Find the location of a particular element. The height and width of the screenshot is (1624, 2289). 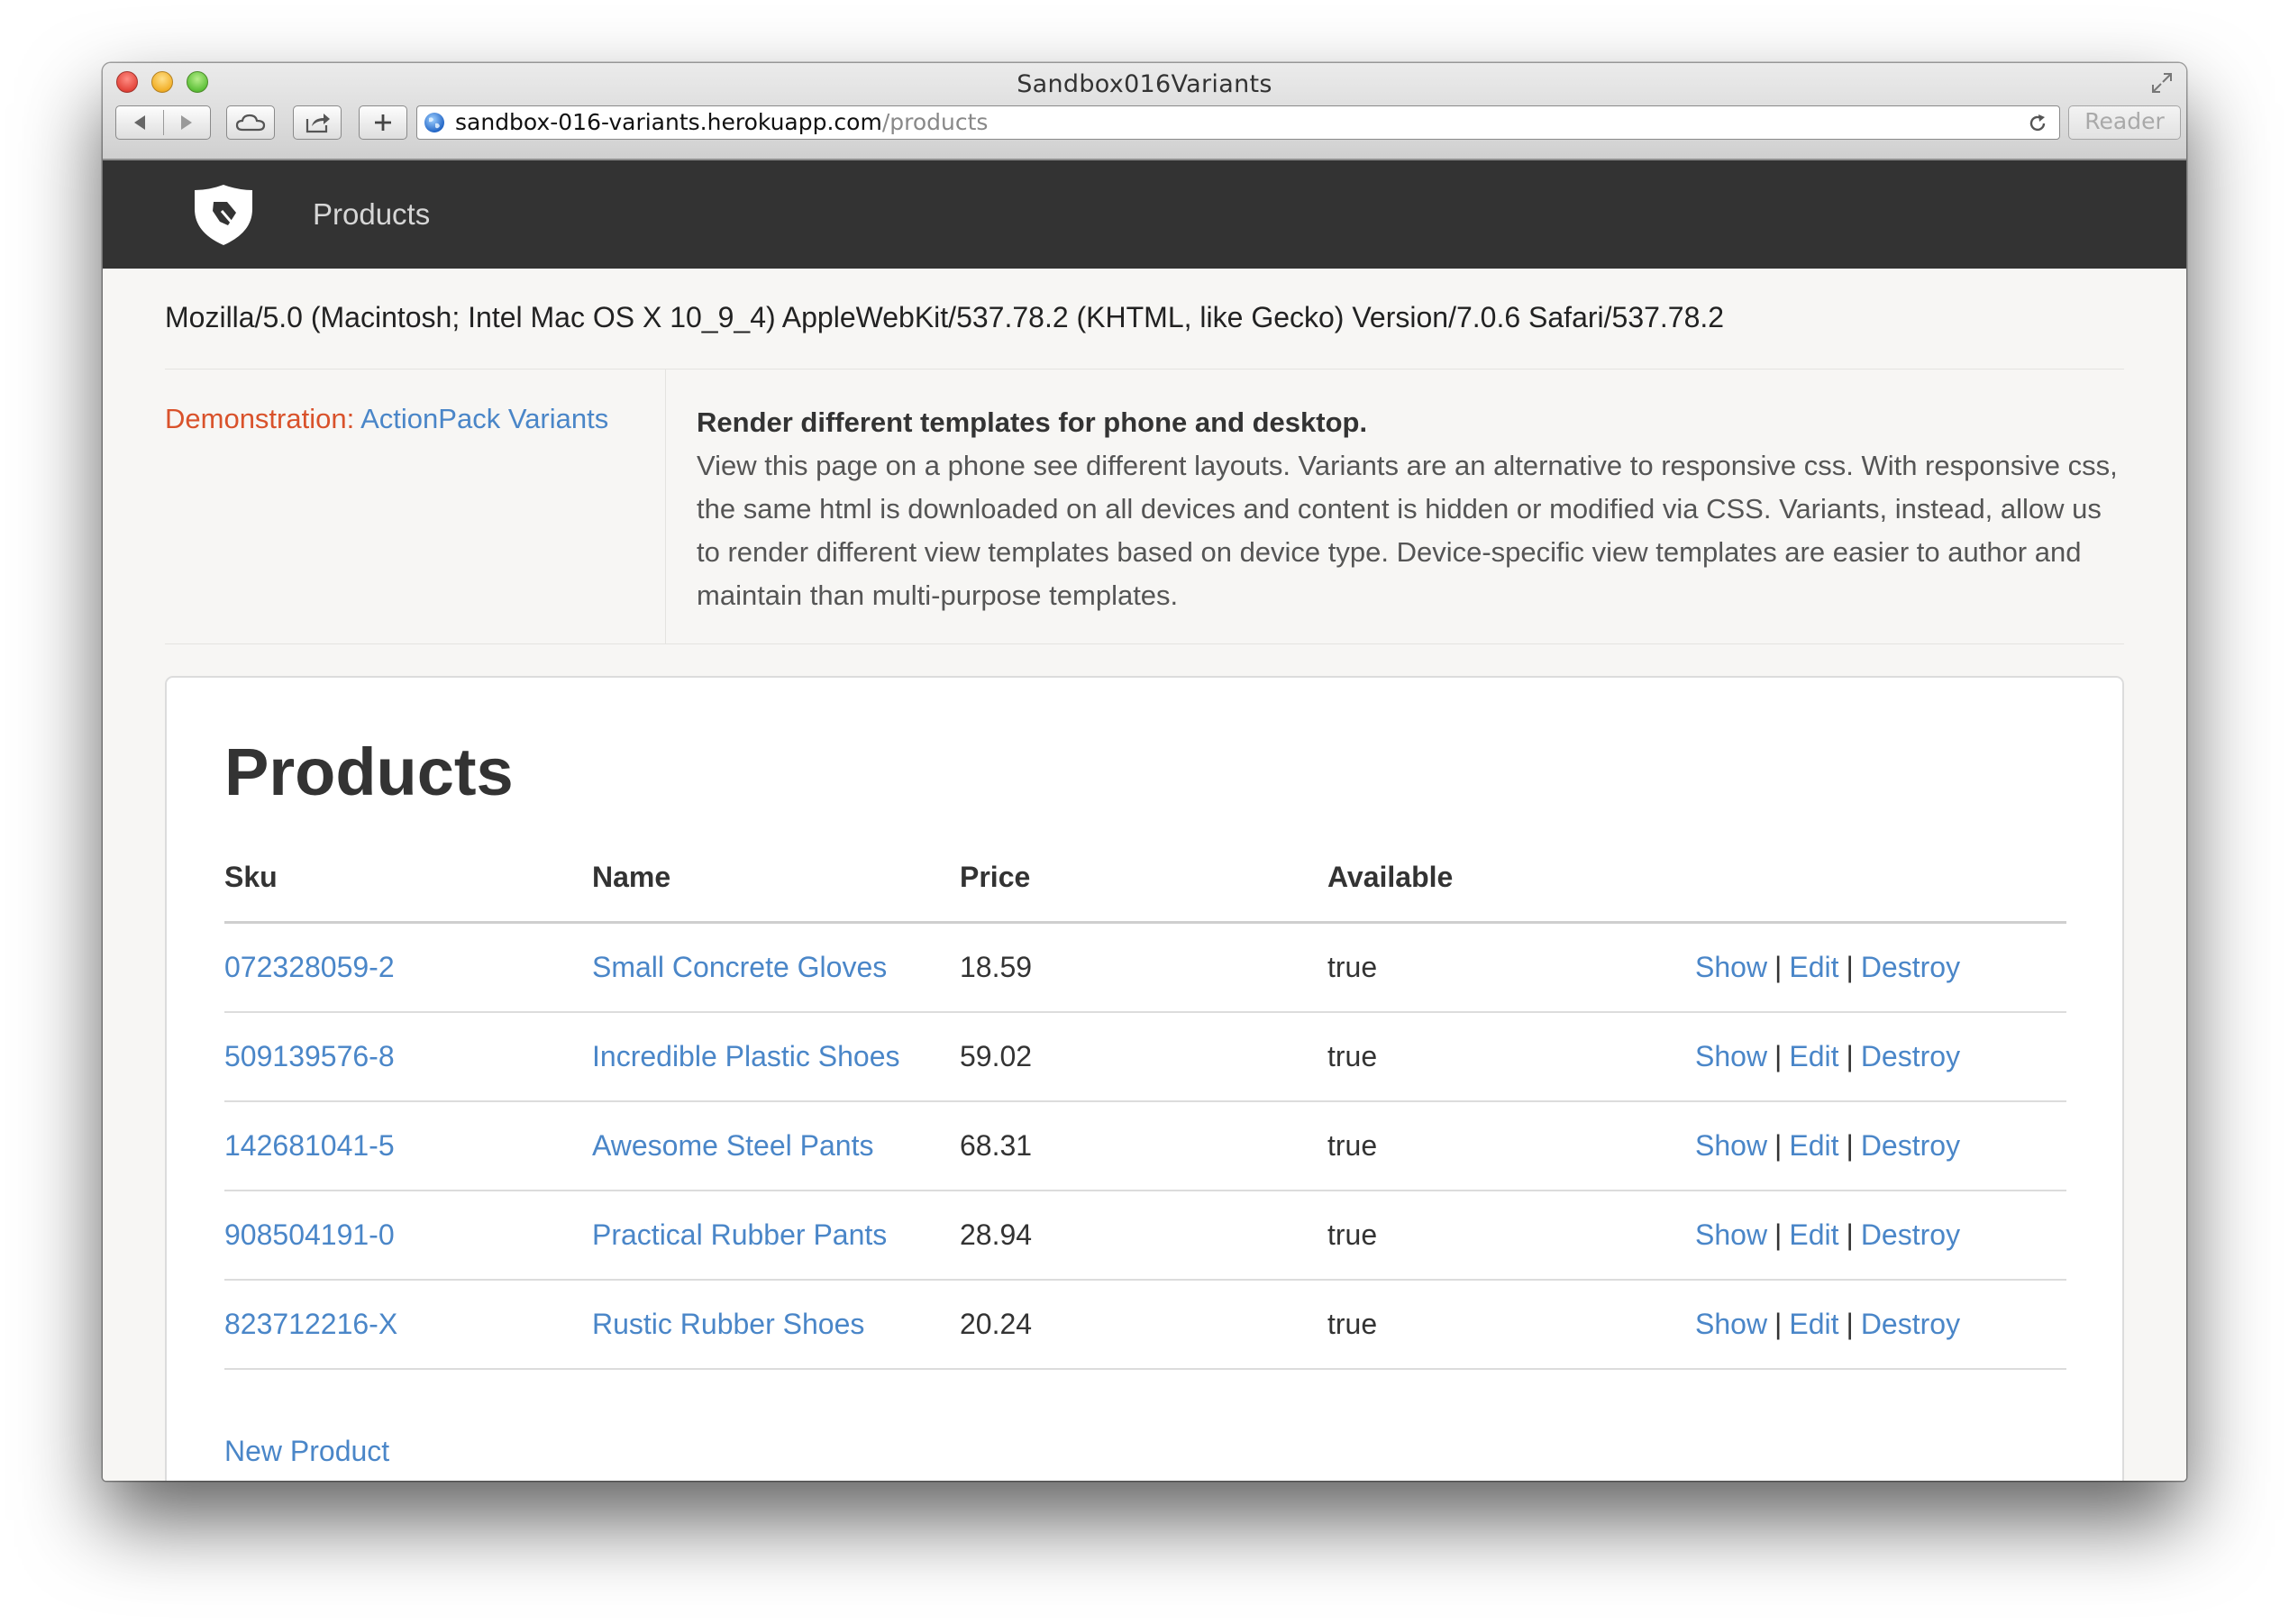

sku-link: 823712216-X is located at coordinates (310, 1324).